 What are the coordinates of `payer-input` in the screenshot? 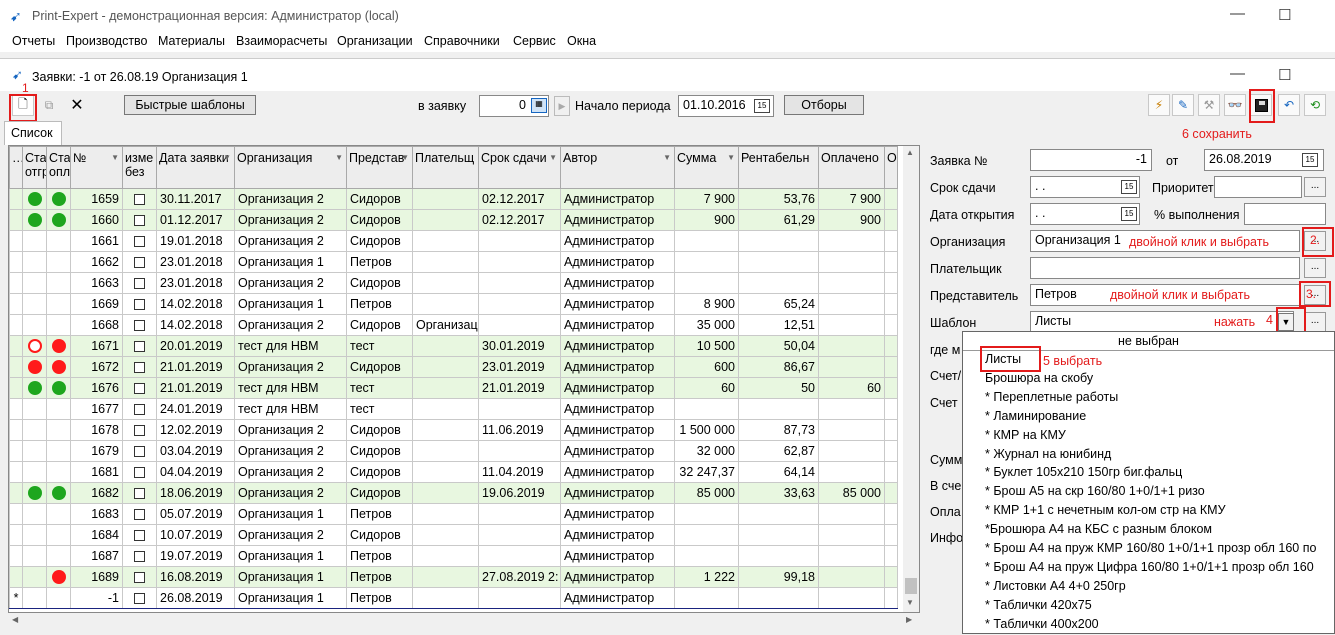 It's located at (1165, 268).